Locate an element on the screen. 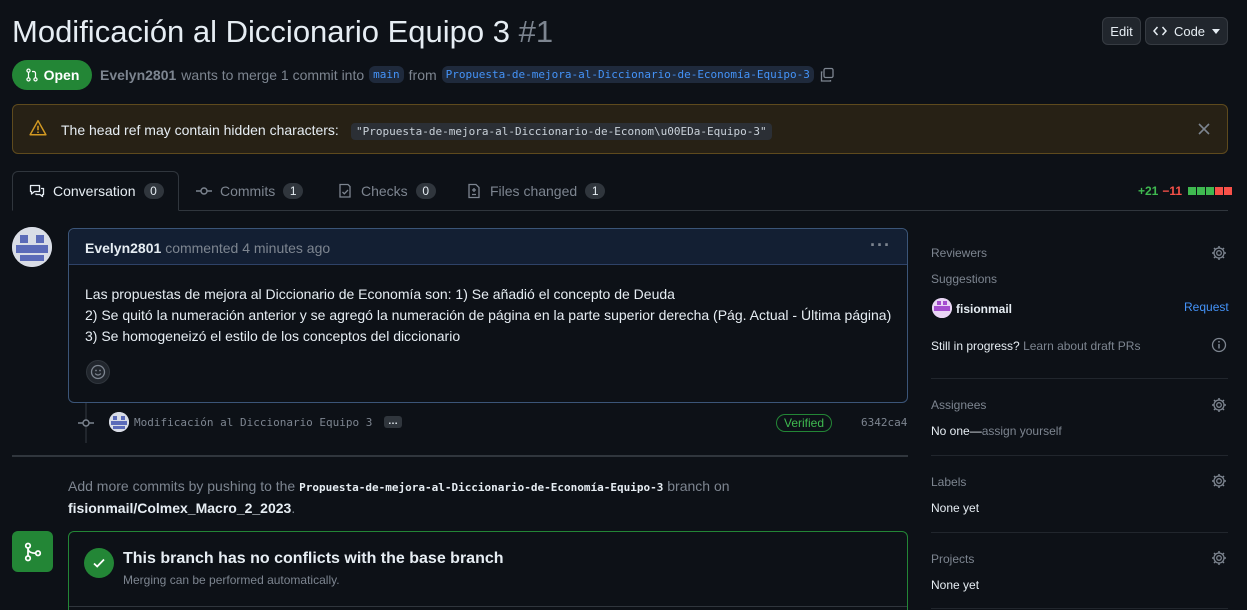 The width and height of the screenshot is (1247, 610). pr-title: Modificación al Diccionario Equipo 3 #1 is located at coordinates (282, 32).